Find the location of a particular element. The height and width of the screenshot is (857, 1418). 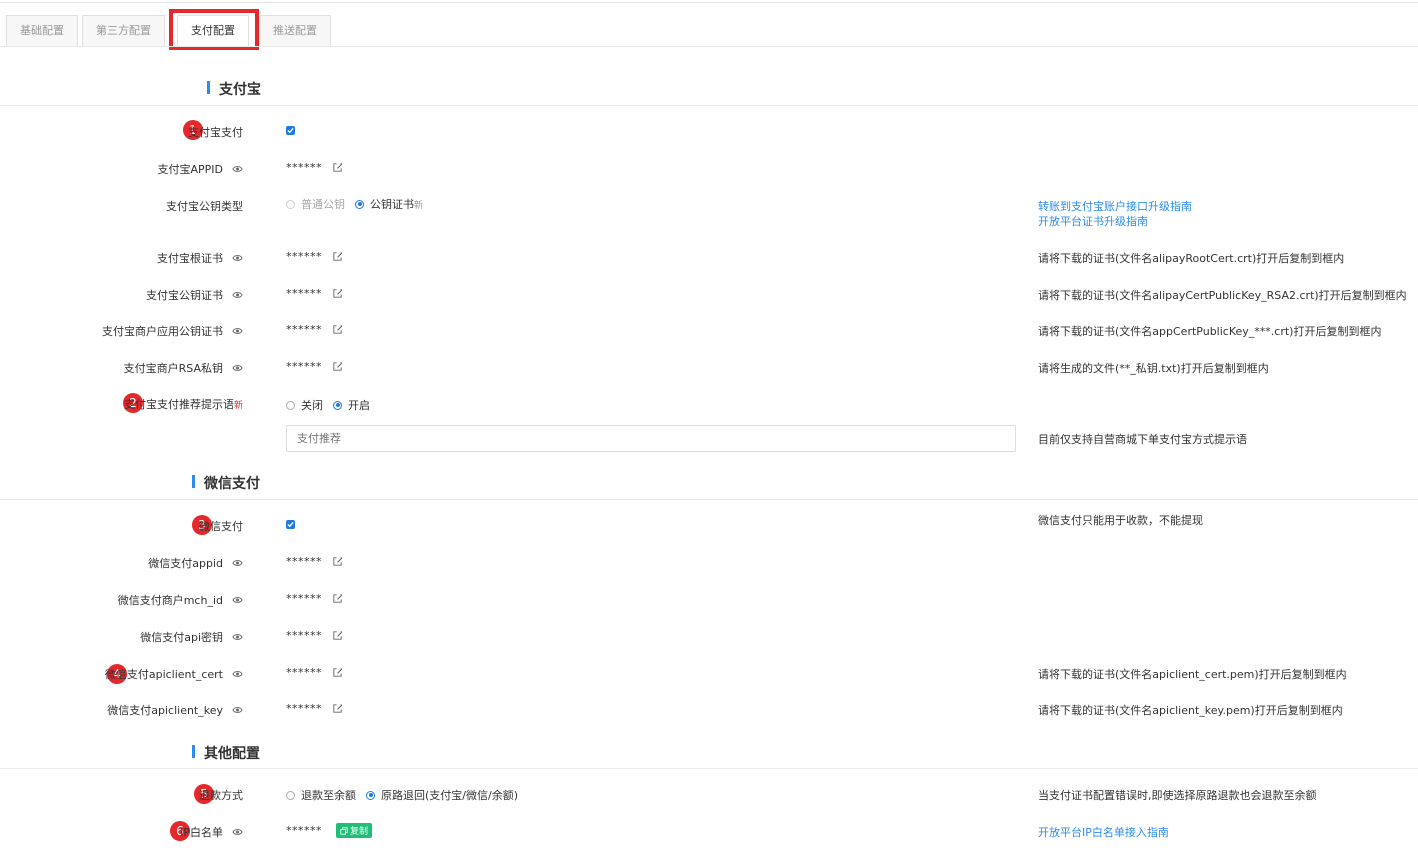

label-text: 微信支付apiclient_key is located at coordinates (165, 710).